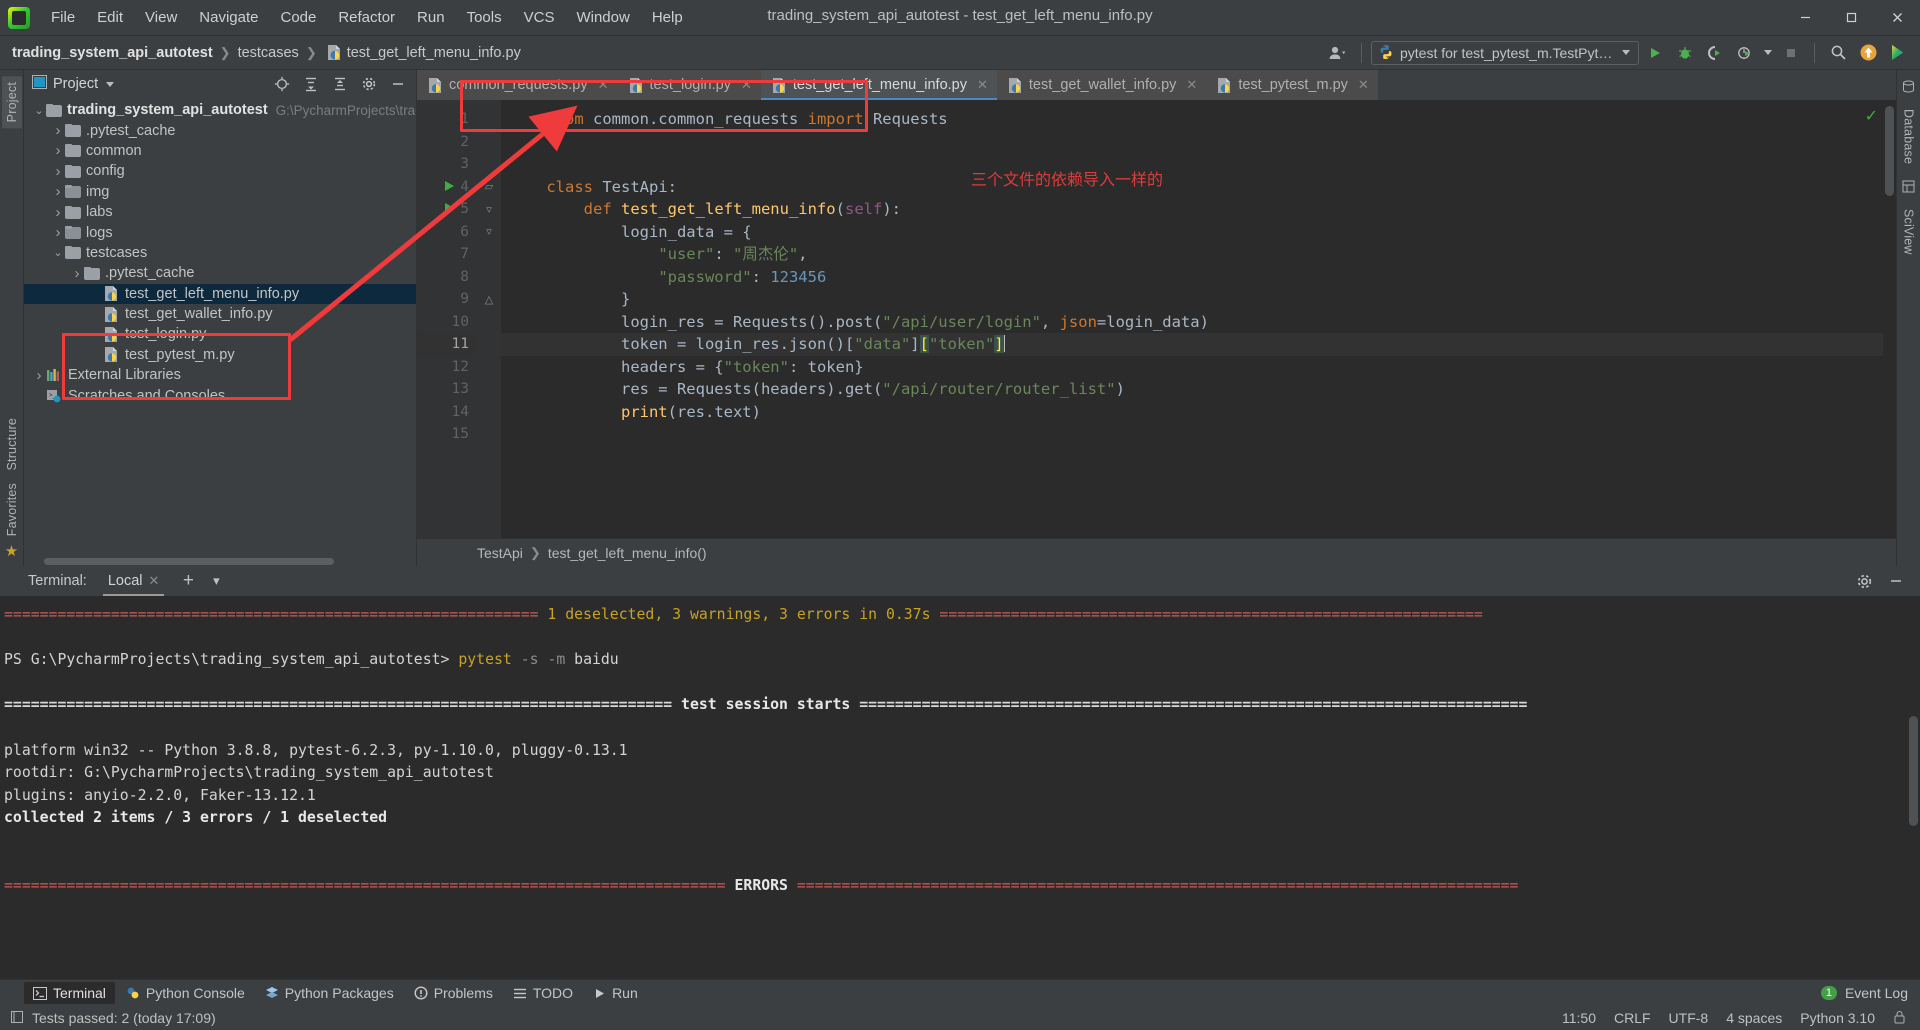 This screenshot has height=1030, width=1920. I want to click on code-line: def test_get_left_menu_info(self):, so click(1198, 209).